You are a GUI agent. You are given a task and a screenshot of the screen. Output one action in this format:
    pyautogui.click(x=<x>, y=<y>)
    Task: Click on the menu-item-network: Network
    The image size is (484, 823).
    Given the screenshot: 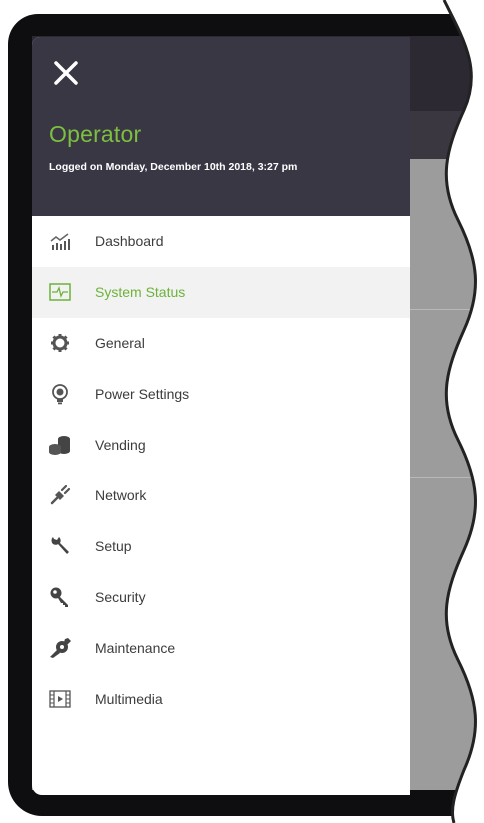 What is the action you would take?
    pyautogui.click(x=221, y=495)
    